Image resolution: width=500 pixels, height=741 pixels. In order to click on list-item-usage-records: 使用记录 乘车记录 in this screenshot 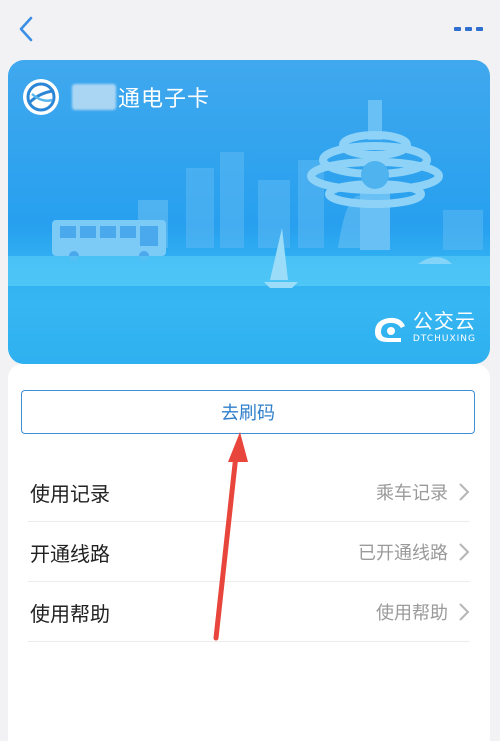, I will do `click(249, 492)`.